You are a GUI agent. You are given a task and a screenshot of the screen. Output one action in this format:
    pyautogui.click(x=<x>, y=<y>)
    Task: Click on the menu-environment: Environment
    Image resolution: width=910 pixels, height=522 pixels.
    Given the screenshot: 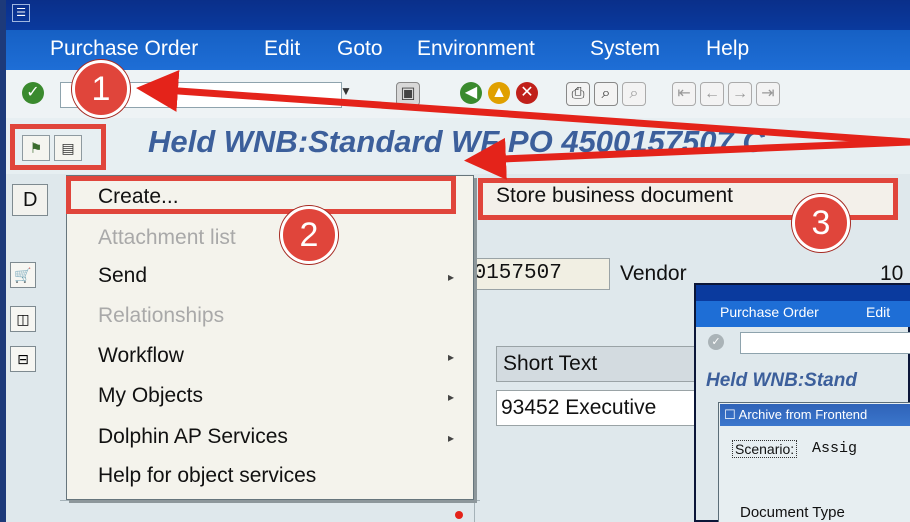 What is the action you would take?
    pyautogui.click(x=476, y=49)
    